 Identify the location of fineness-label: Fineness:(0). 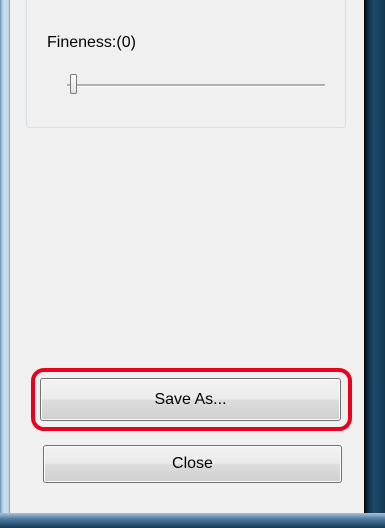
(91, 42).